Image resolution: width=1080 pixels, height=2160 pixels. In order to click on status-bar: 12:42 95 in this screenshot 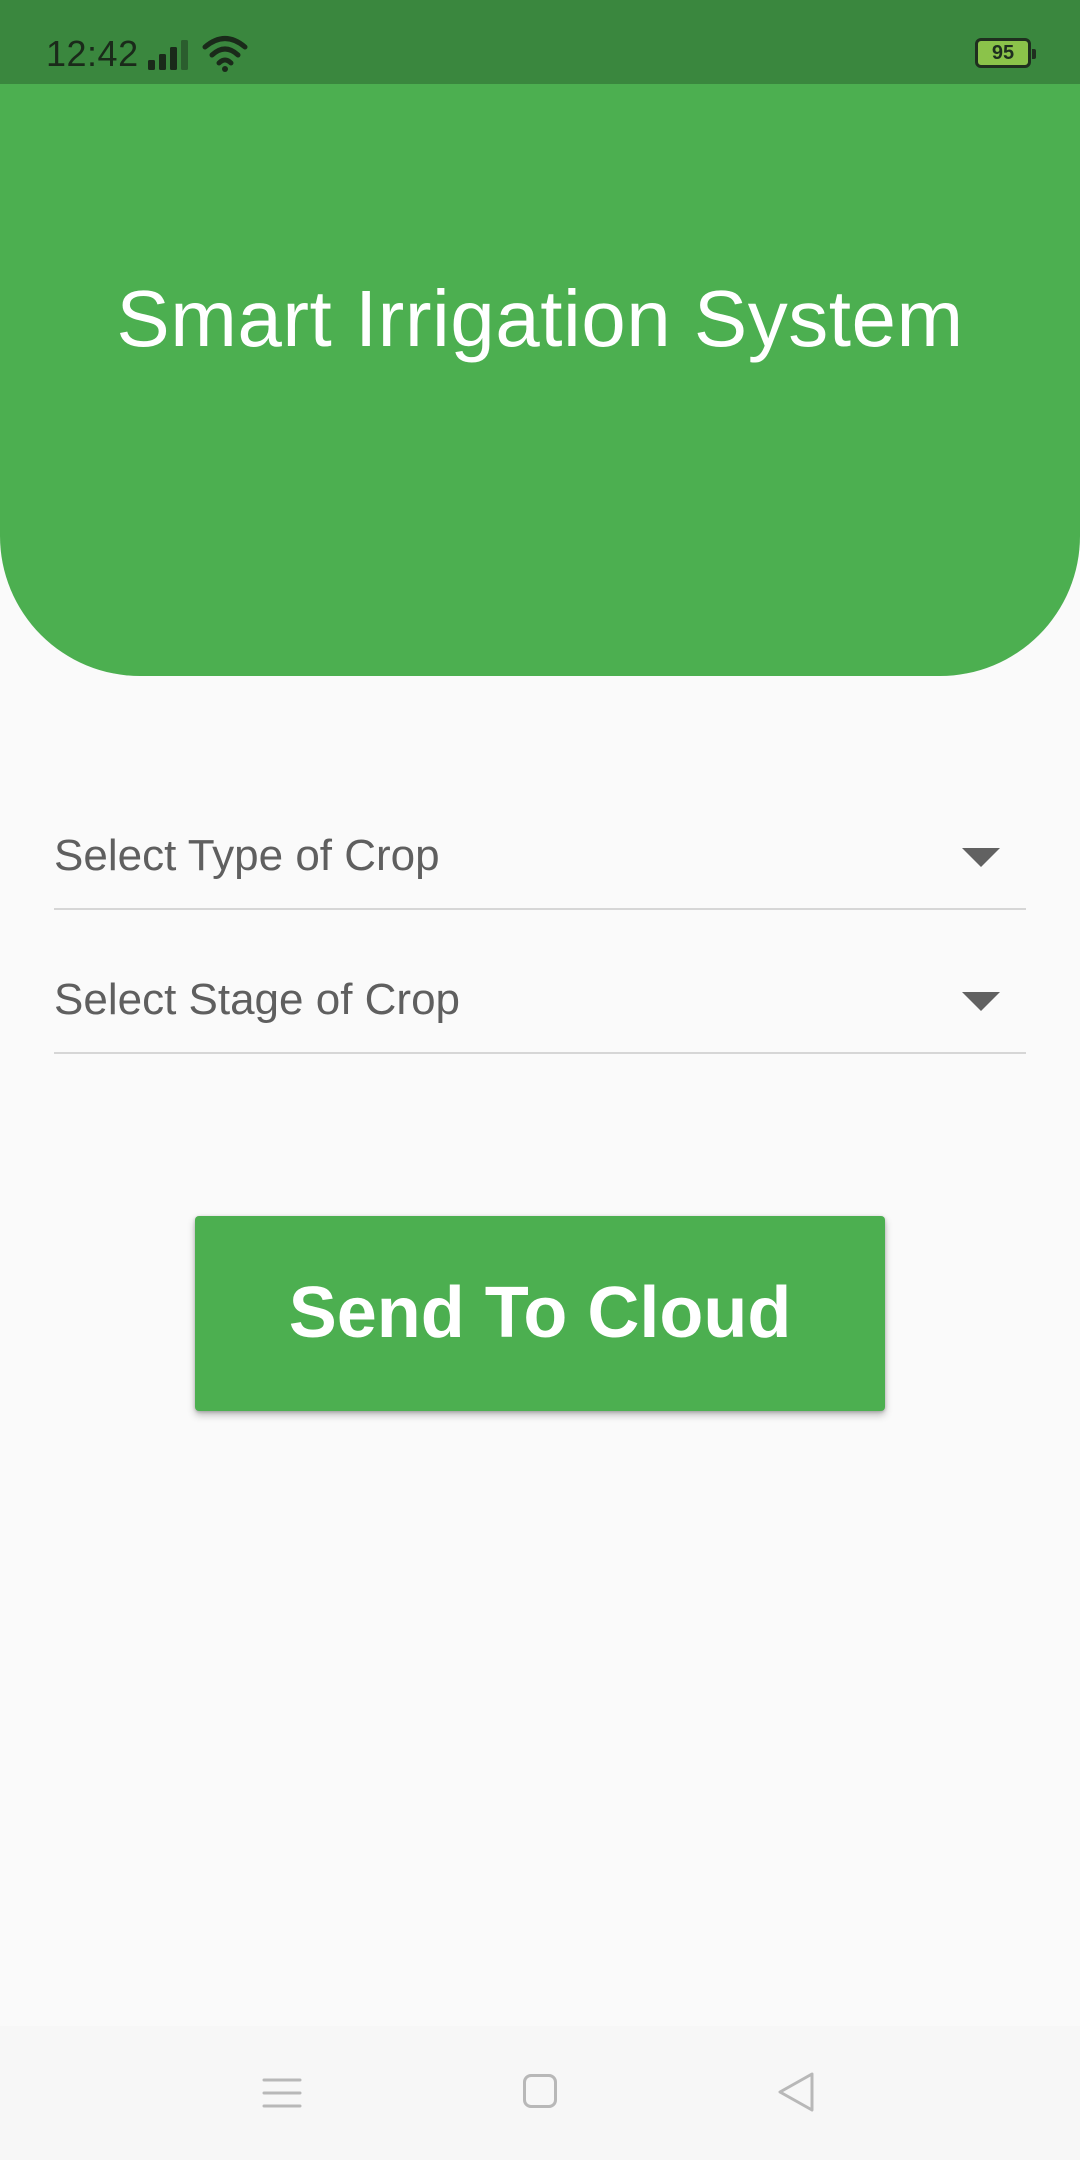, I will do `click(540, 42)`.